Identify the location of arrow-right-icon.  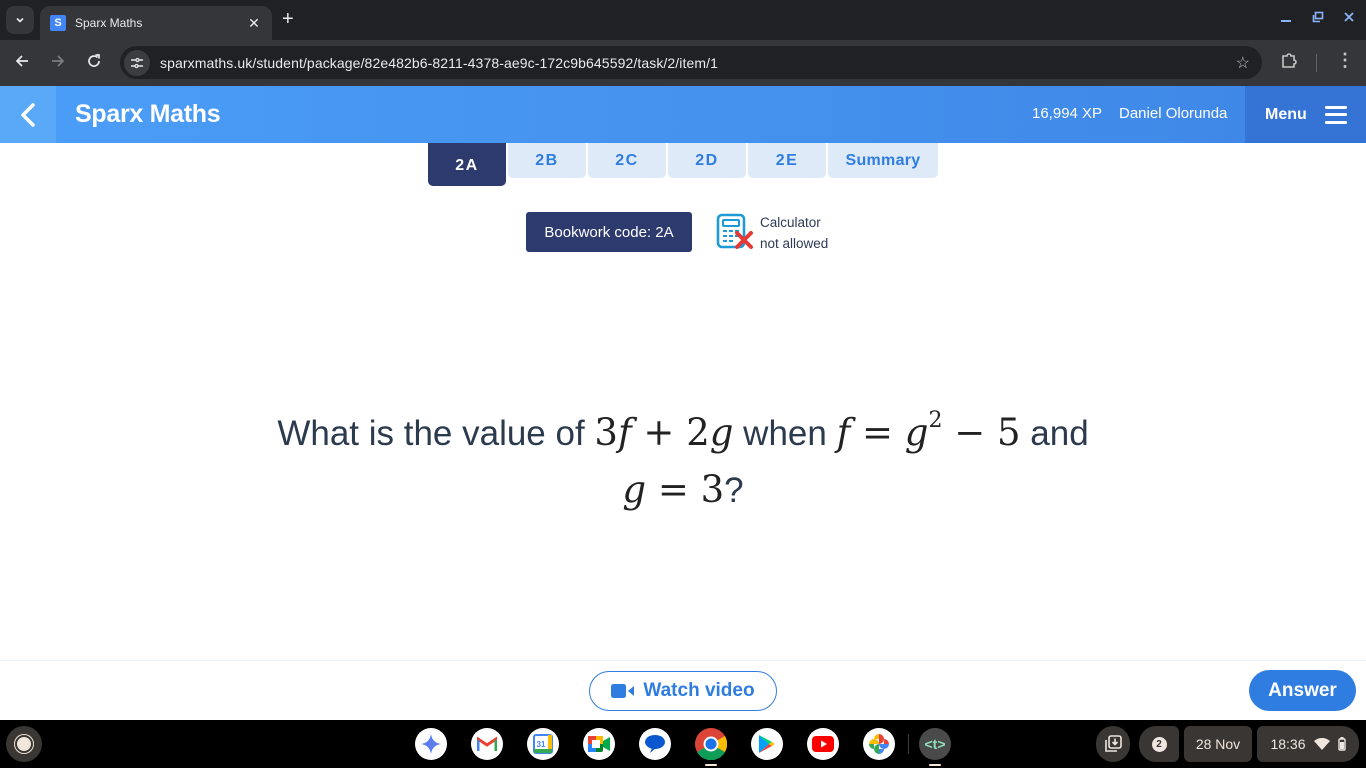
(58, 61).